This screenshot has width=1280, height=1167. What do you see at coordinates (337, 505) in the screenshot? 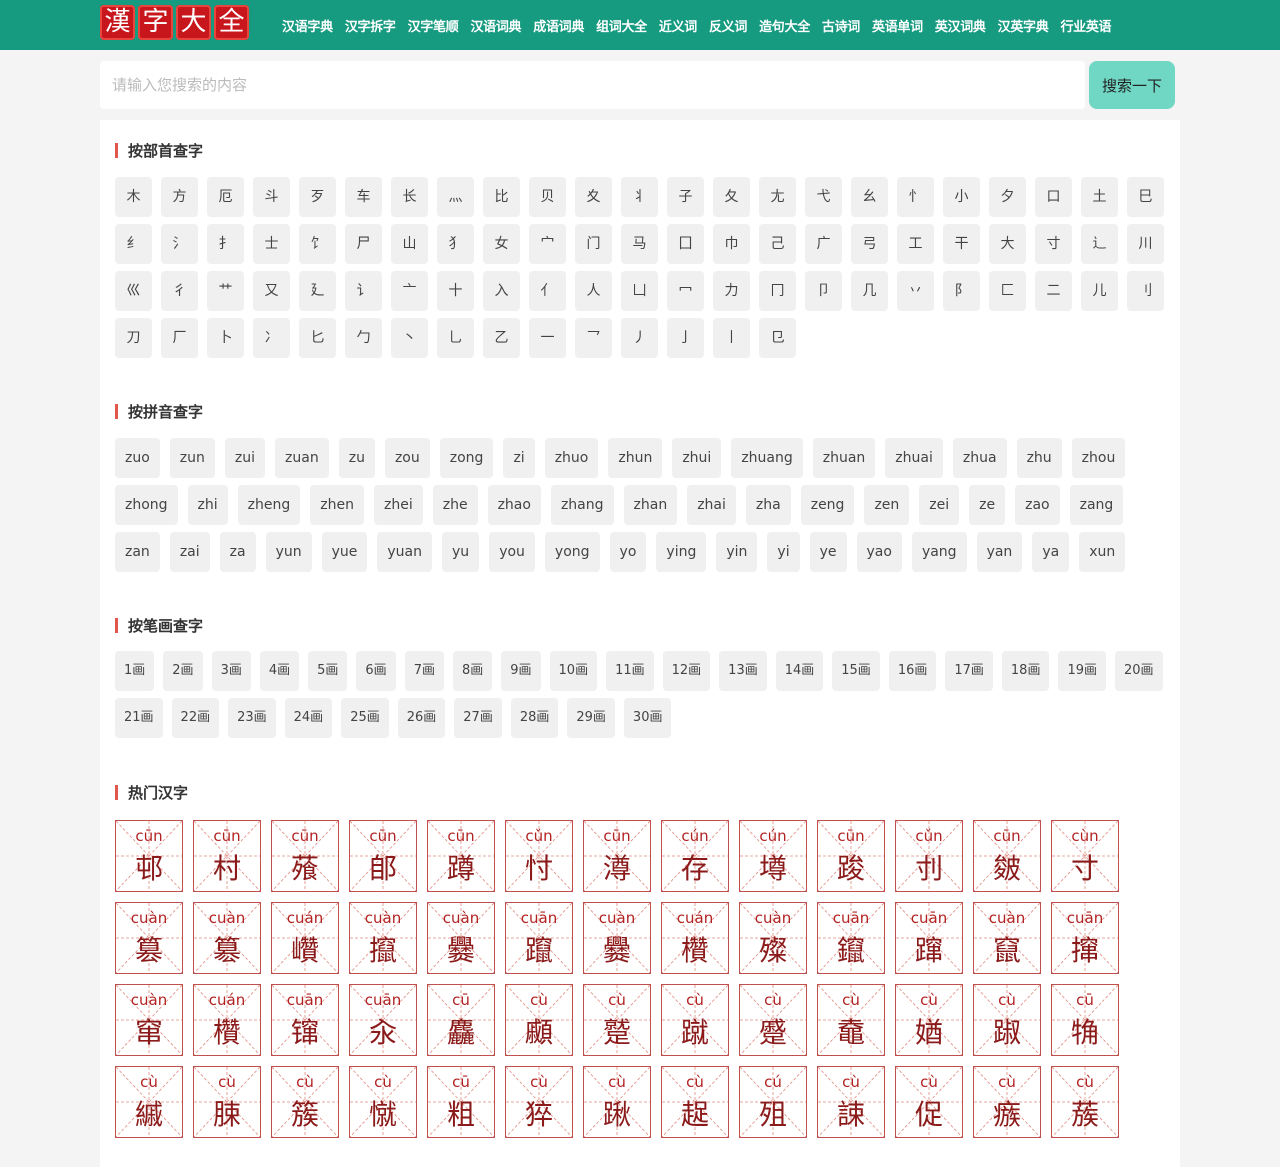
I see `pinyin-item: zhen` at bounding box center [337, 505].